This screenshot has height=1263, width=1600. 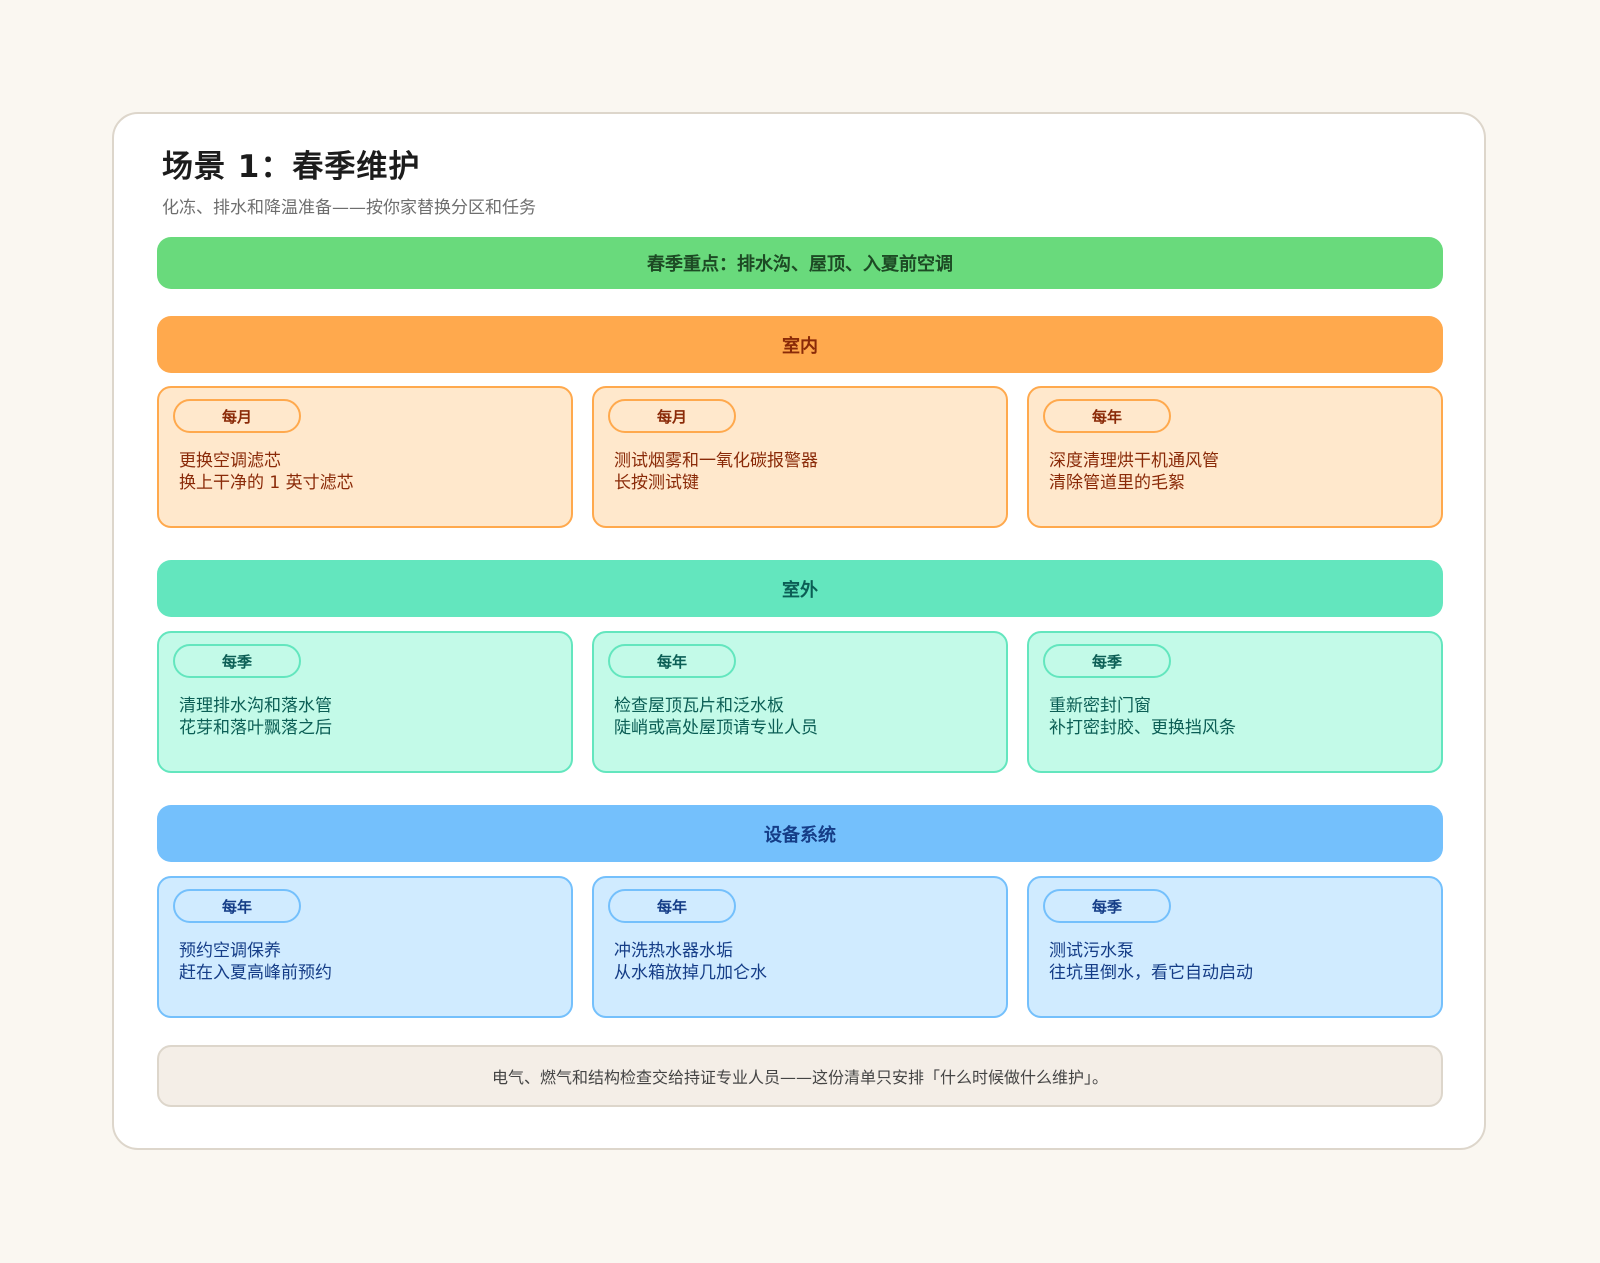 I want to click on page-title: 场景 1：春季维护, so click(x=291, y=167).